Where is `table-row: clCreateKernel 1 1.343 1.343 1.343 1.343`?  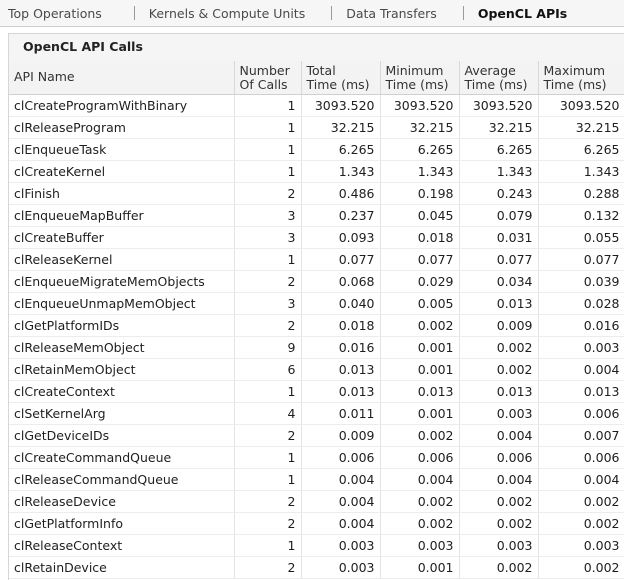 table-row: clCreateKernel 1 1.343 1.343 1.343 1.343 is located at coordinates (316, 171).